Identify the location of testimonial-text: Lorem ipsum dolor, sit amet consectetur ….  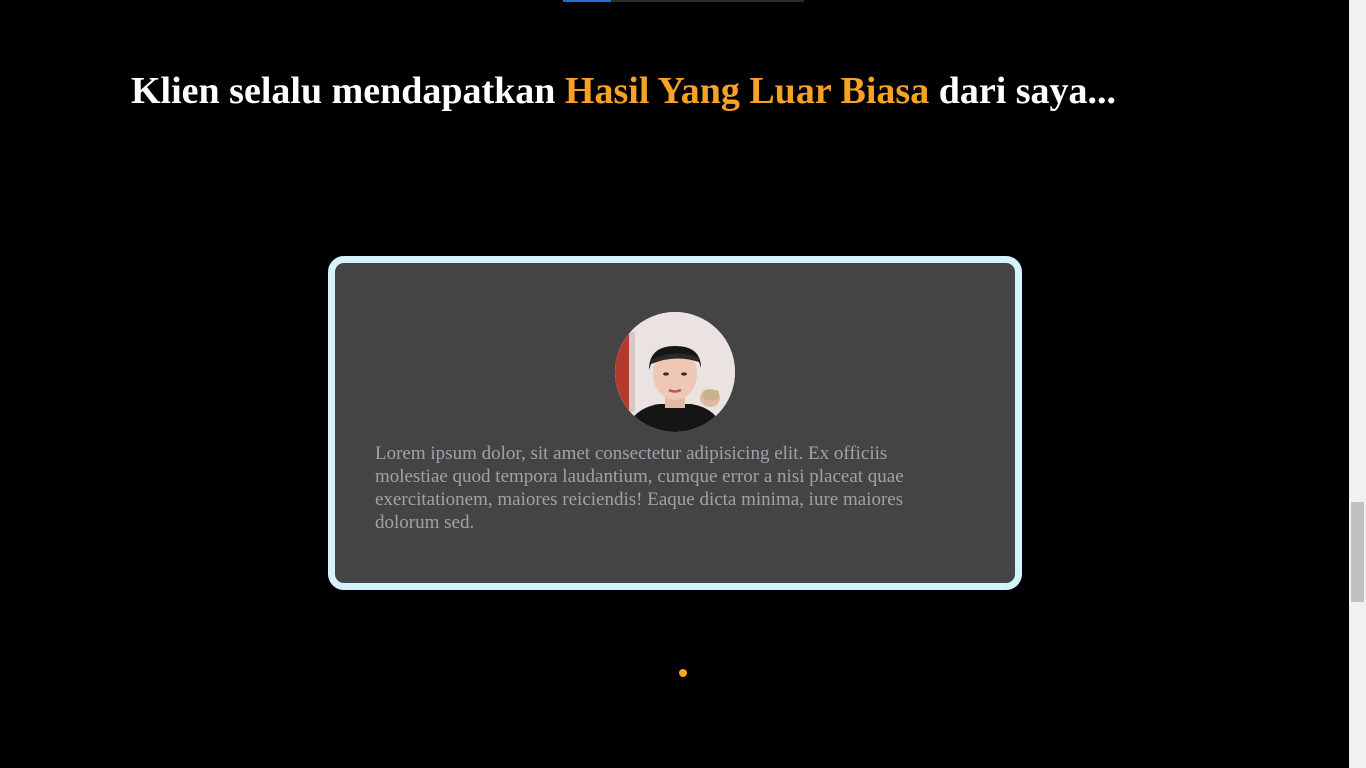
(639, 488).